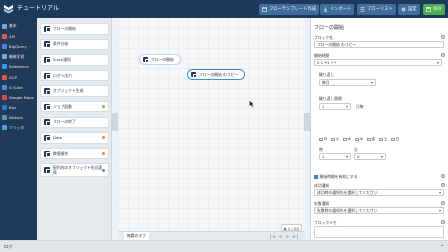  I want to click on block-item-label: Date, so click(58, 138).